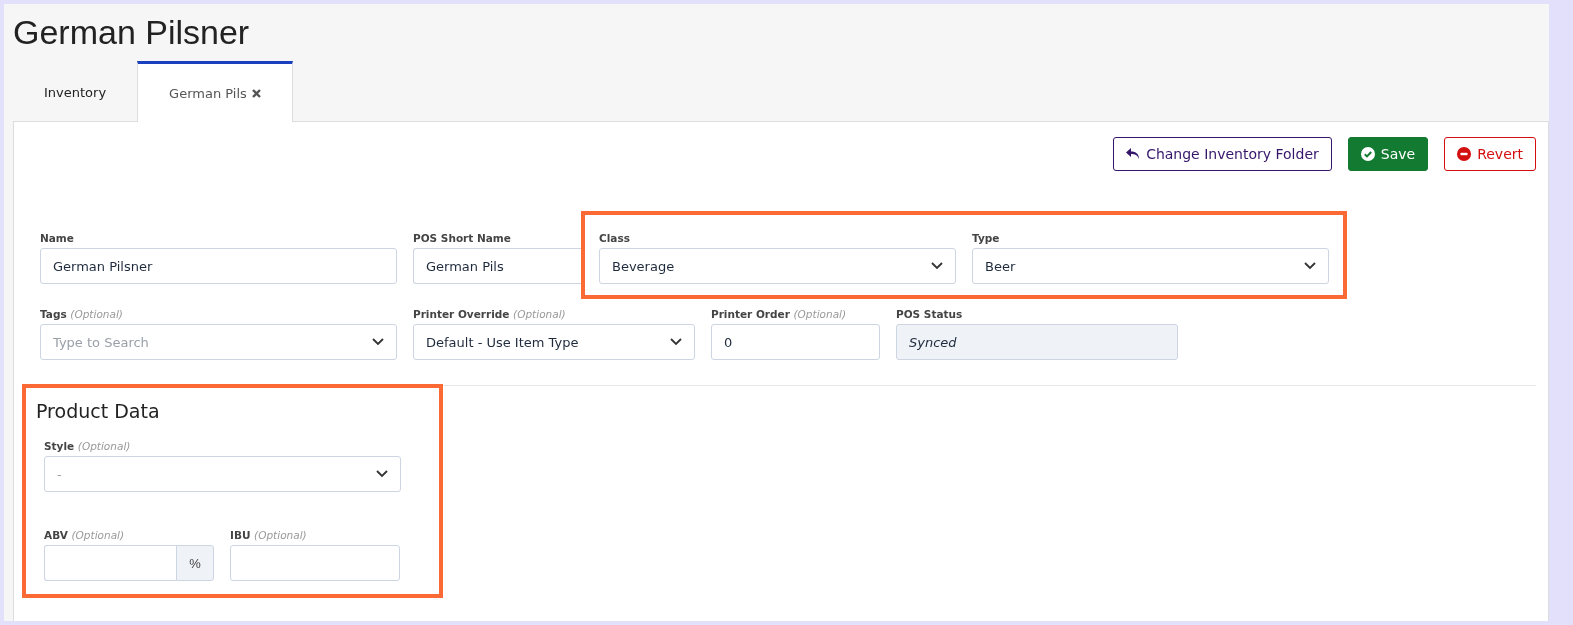  Describe the element at coordinates (1388, 154) in the screenshot. I see `save-button: Save` at that location.